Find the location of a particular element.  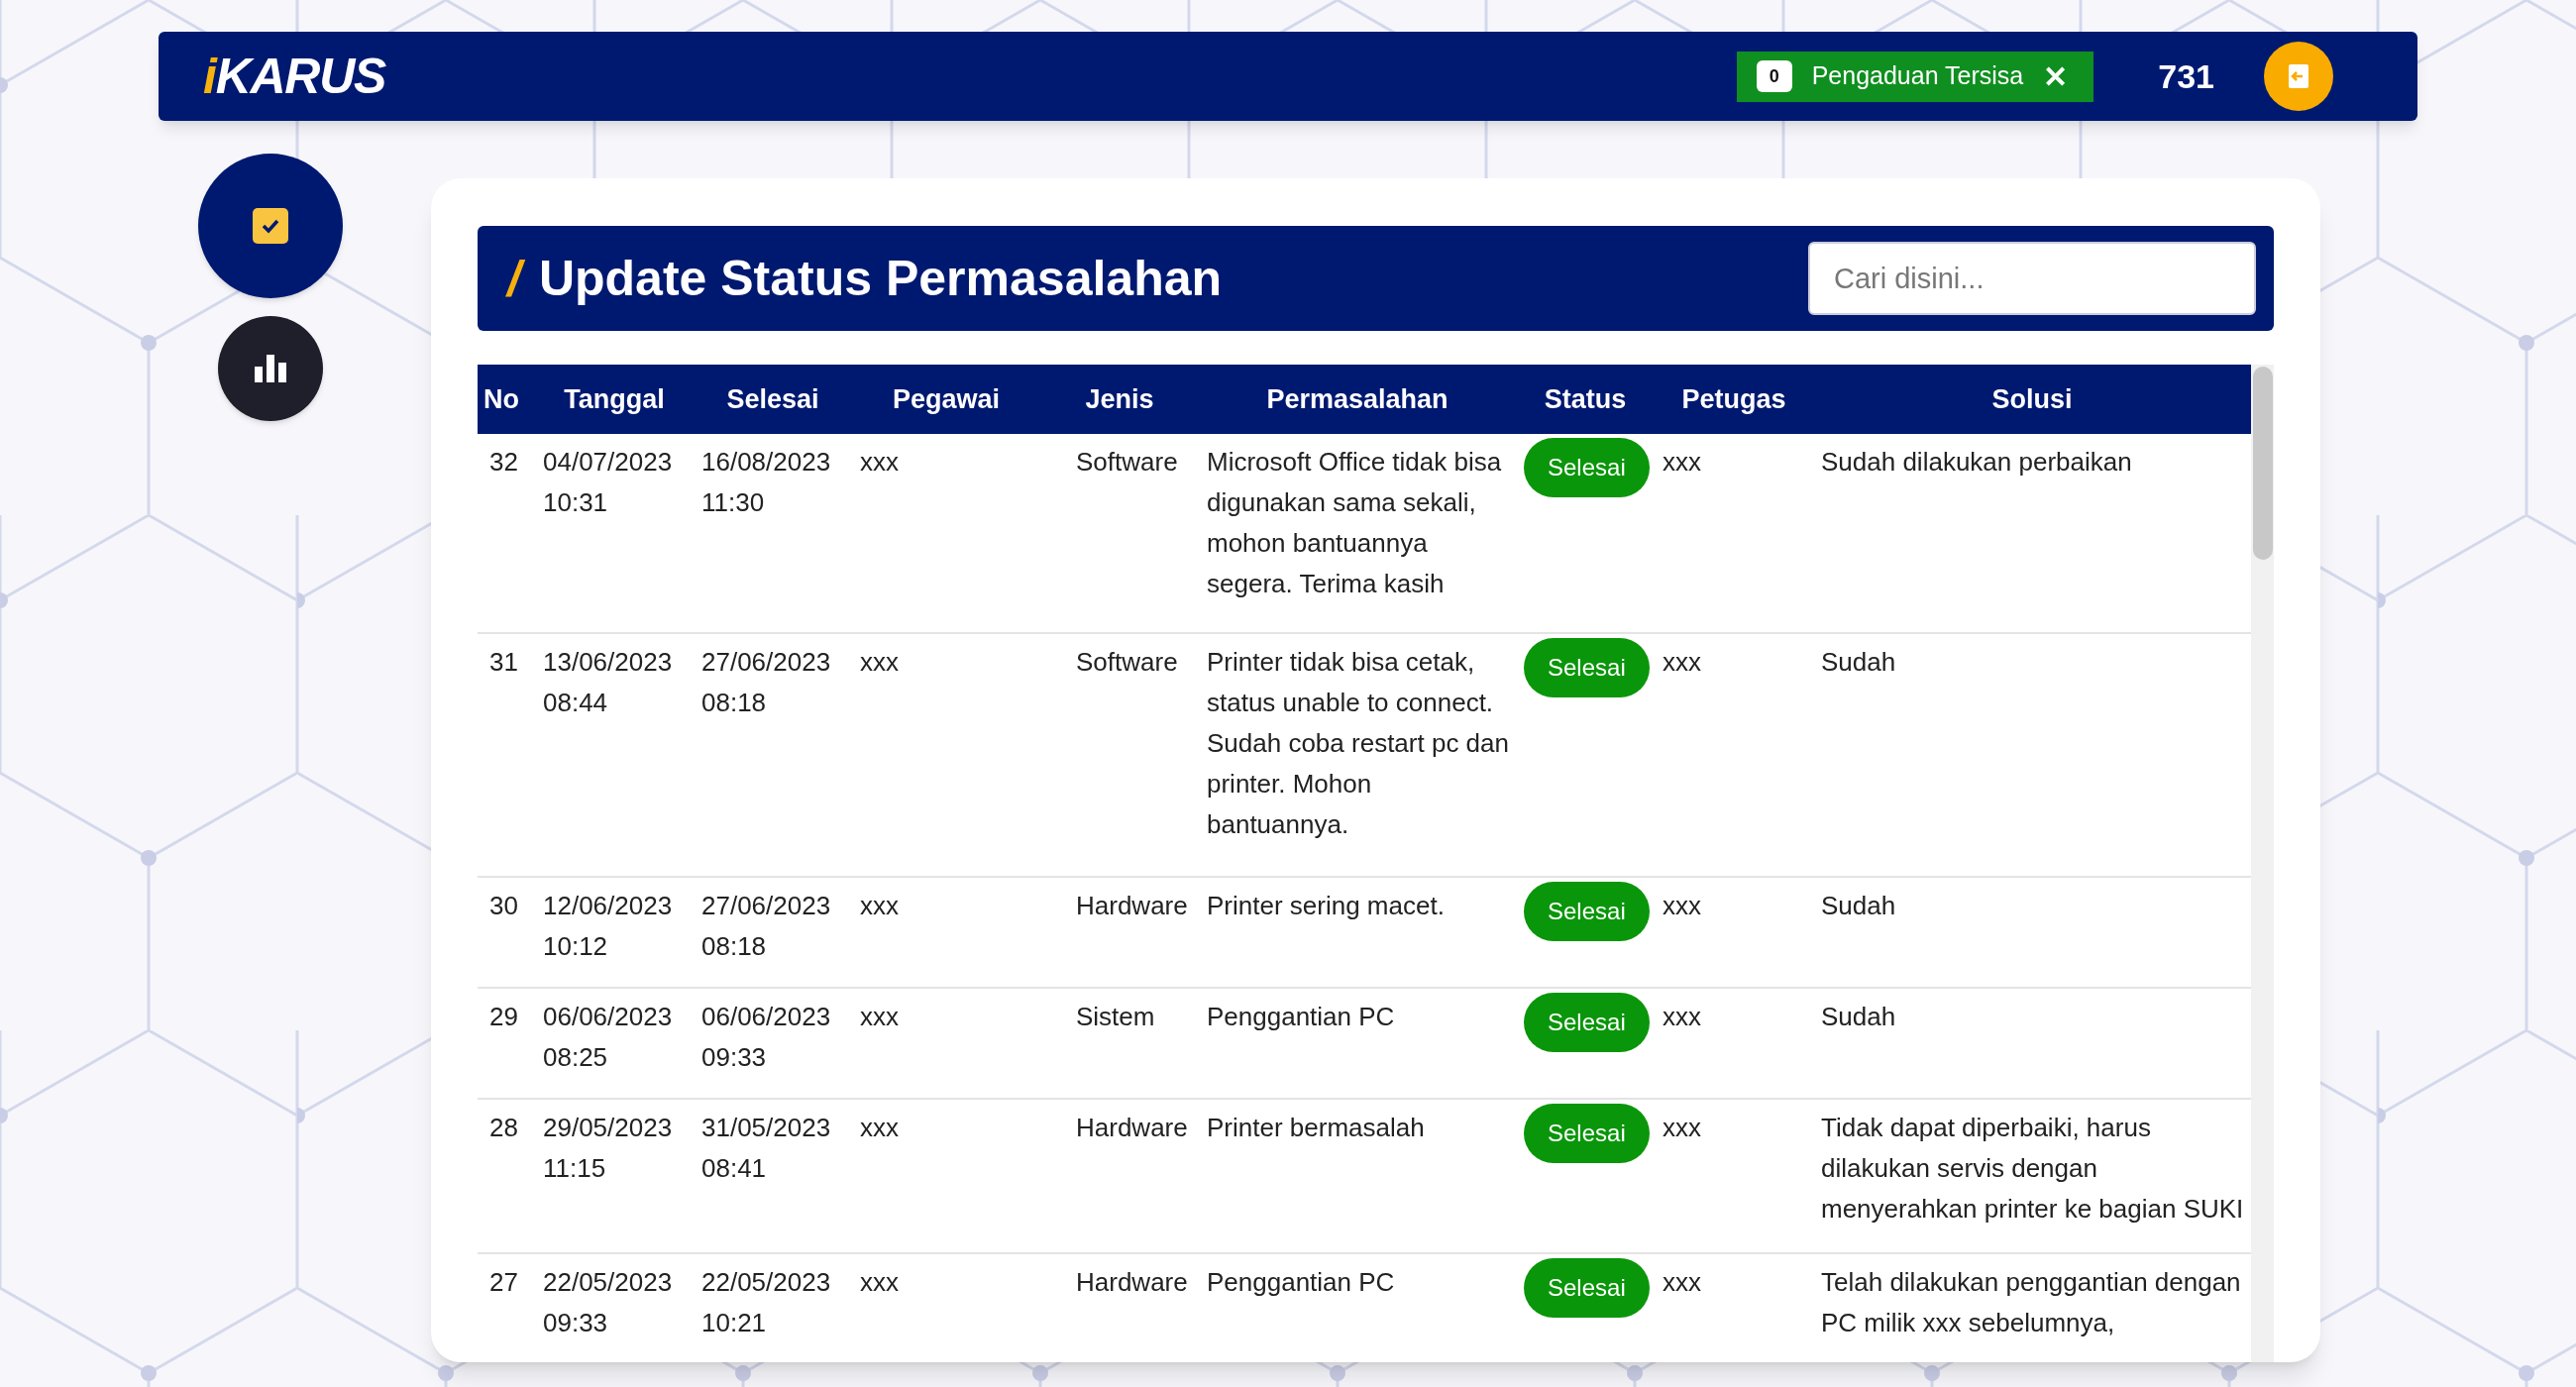

table-cell: 13/06/2023 08:44 is located at coordinates (608, 681).